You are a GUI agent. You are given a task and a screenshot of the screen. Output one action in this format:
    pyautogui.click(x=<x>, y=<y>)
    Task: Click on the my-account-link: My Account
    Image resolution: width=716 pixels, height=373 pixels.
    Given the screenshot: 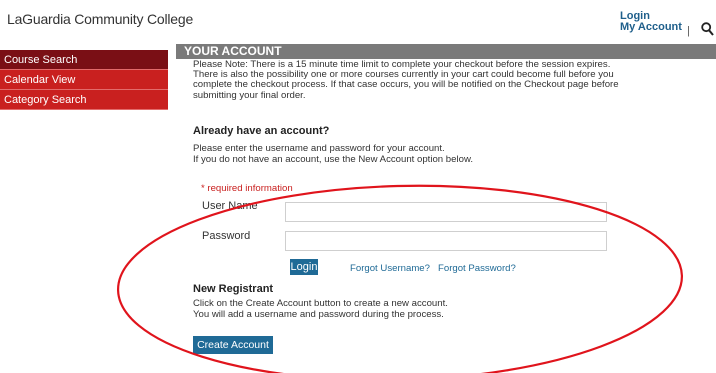 What is the action you would take?
    pyautogui.click(x=651, y=27)
    